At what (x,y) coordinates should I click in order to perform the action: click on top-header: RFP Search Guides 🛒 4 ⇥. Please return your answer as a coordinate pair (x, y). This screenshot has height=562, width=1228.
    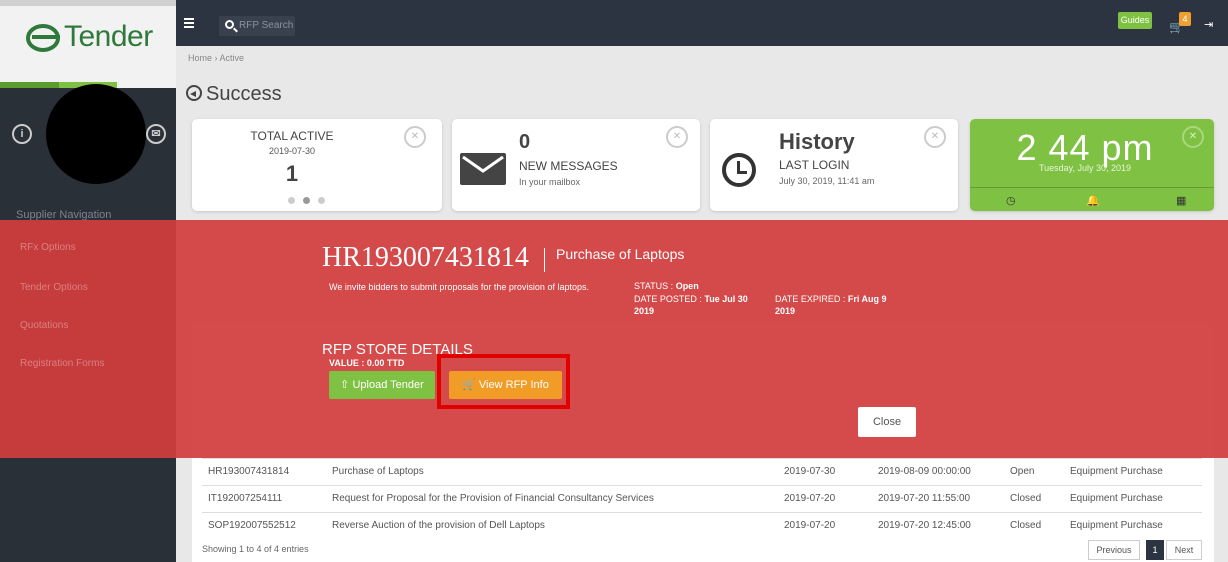
    Looking at the image, I should click on (702, 23).